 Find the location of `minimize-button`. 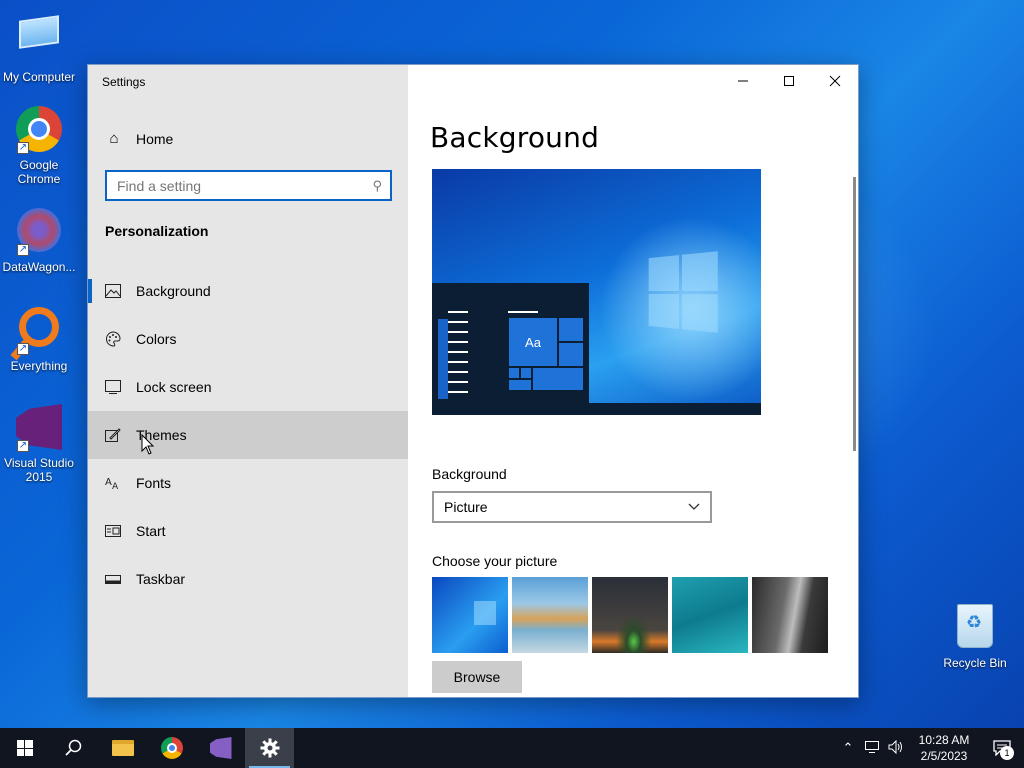

minimize-button is located at coordinates (743, 81).